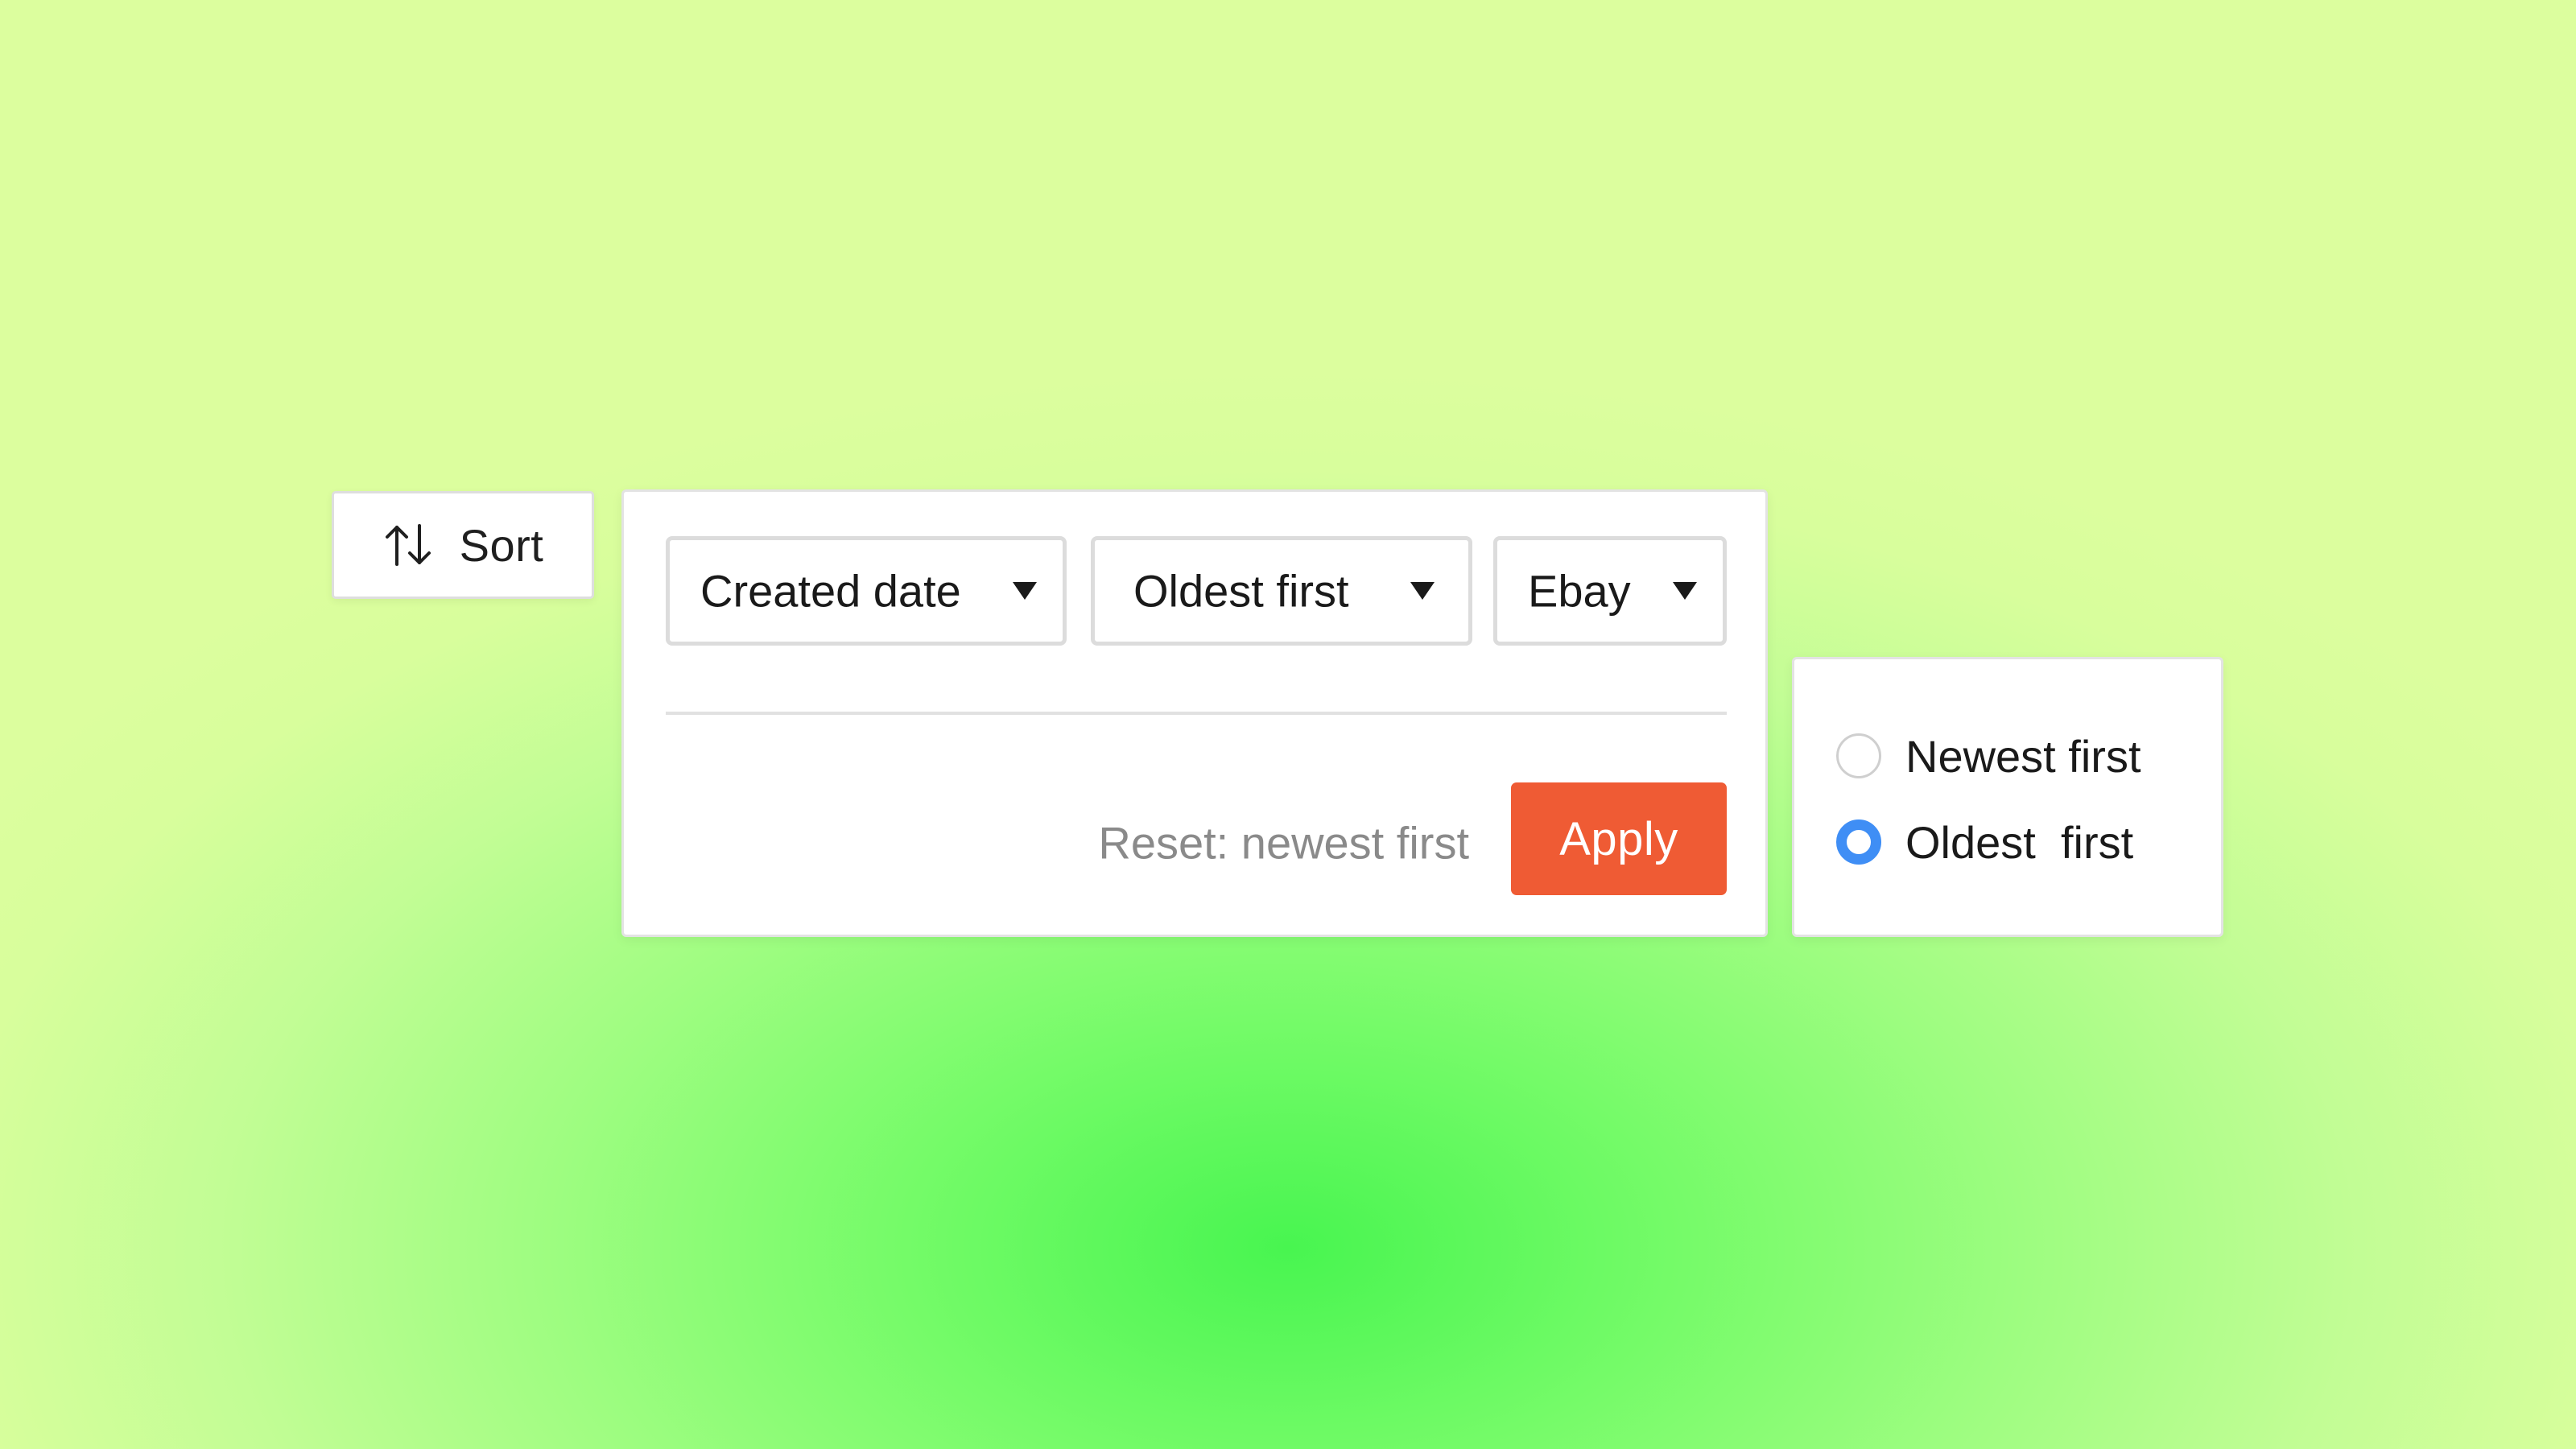 The width and height of the screenshot is (2576, 1449). What do you see at coordinates (1858, 755) in the screenshot?
I see `radio-newest-first` at bounding box center [1858, 755].